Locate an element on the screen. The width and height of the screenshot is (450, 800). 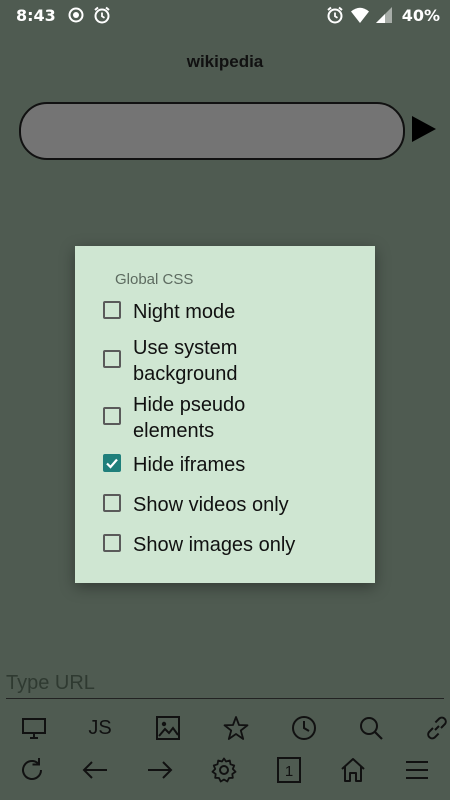
back-arrow-icon is located at coordinates (94, 770).